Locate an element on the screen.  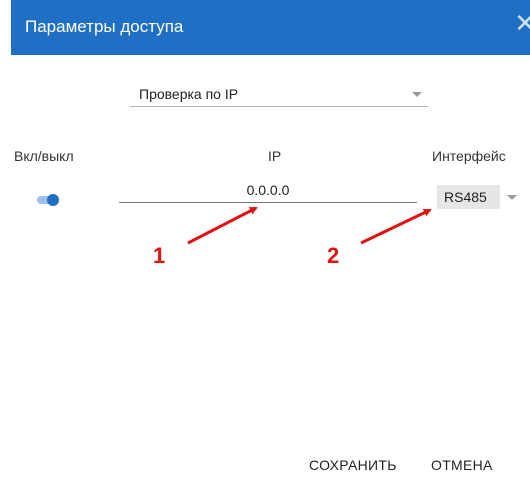
save-button: СОХРАНИТЬ is located at coordinates (353, 465).